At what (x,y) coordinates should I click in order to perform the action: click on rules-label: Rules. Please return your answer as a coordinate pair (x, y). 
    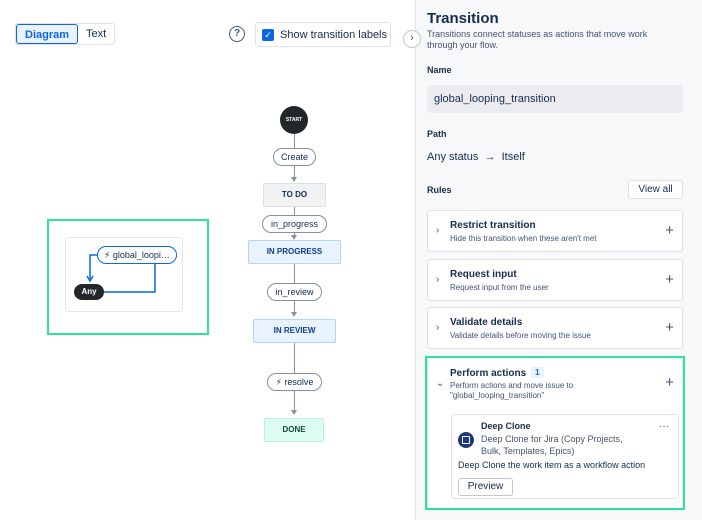
    Looking at the image, I should click on (439, 190).